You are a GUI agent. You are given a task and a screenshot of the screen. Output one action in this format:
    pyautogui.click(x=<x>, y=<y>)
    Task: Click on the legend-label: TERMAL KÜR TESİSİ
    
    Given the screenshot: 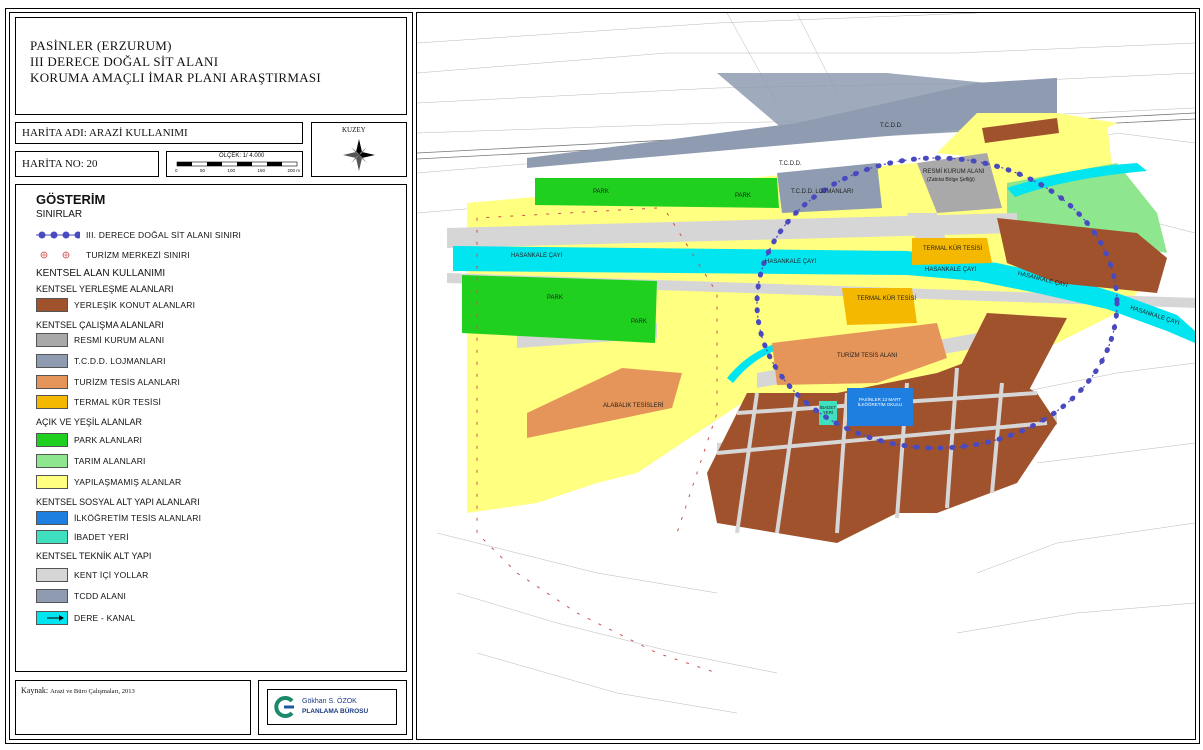 What is the action you would take?
    pyautogui.click(x=118, y=402)
    